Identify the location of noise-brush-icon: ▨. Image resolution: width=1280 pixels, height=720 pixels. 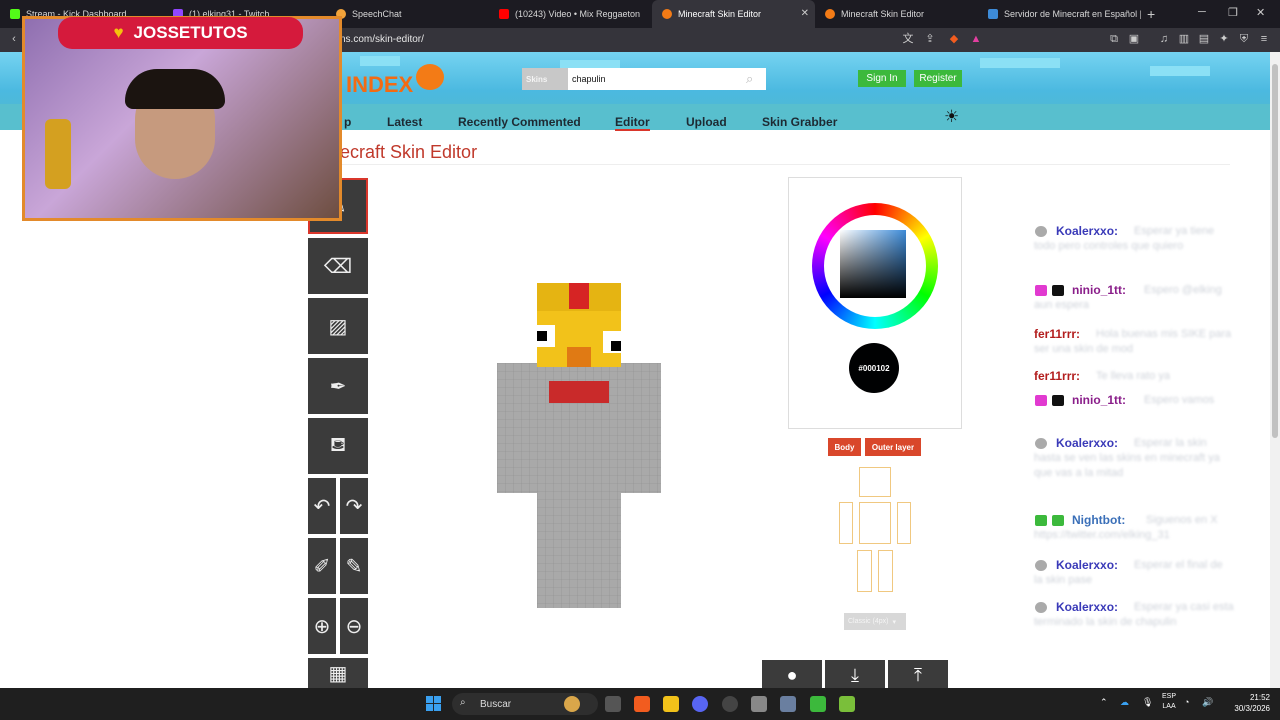
(338, 326).